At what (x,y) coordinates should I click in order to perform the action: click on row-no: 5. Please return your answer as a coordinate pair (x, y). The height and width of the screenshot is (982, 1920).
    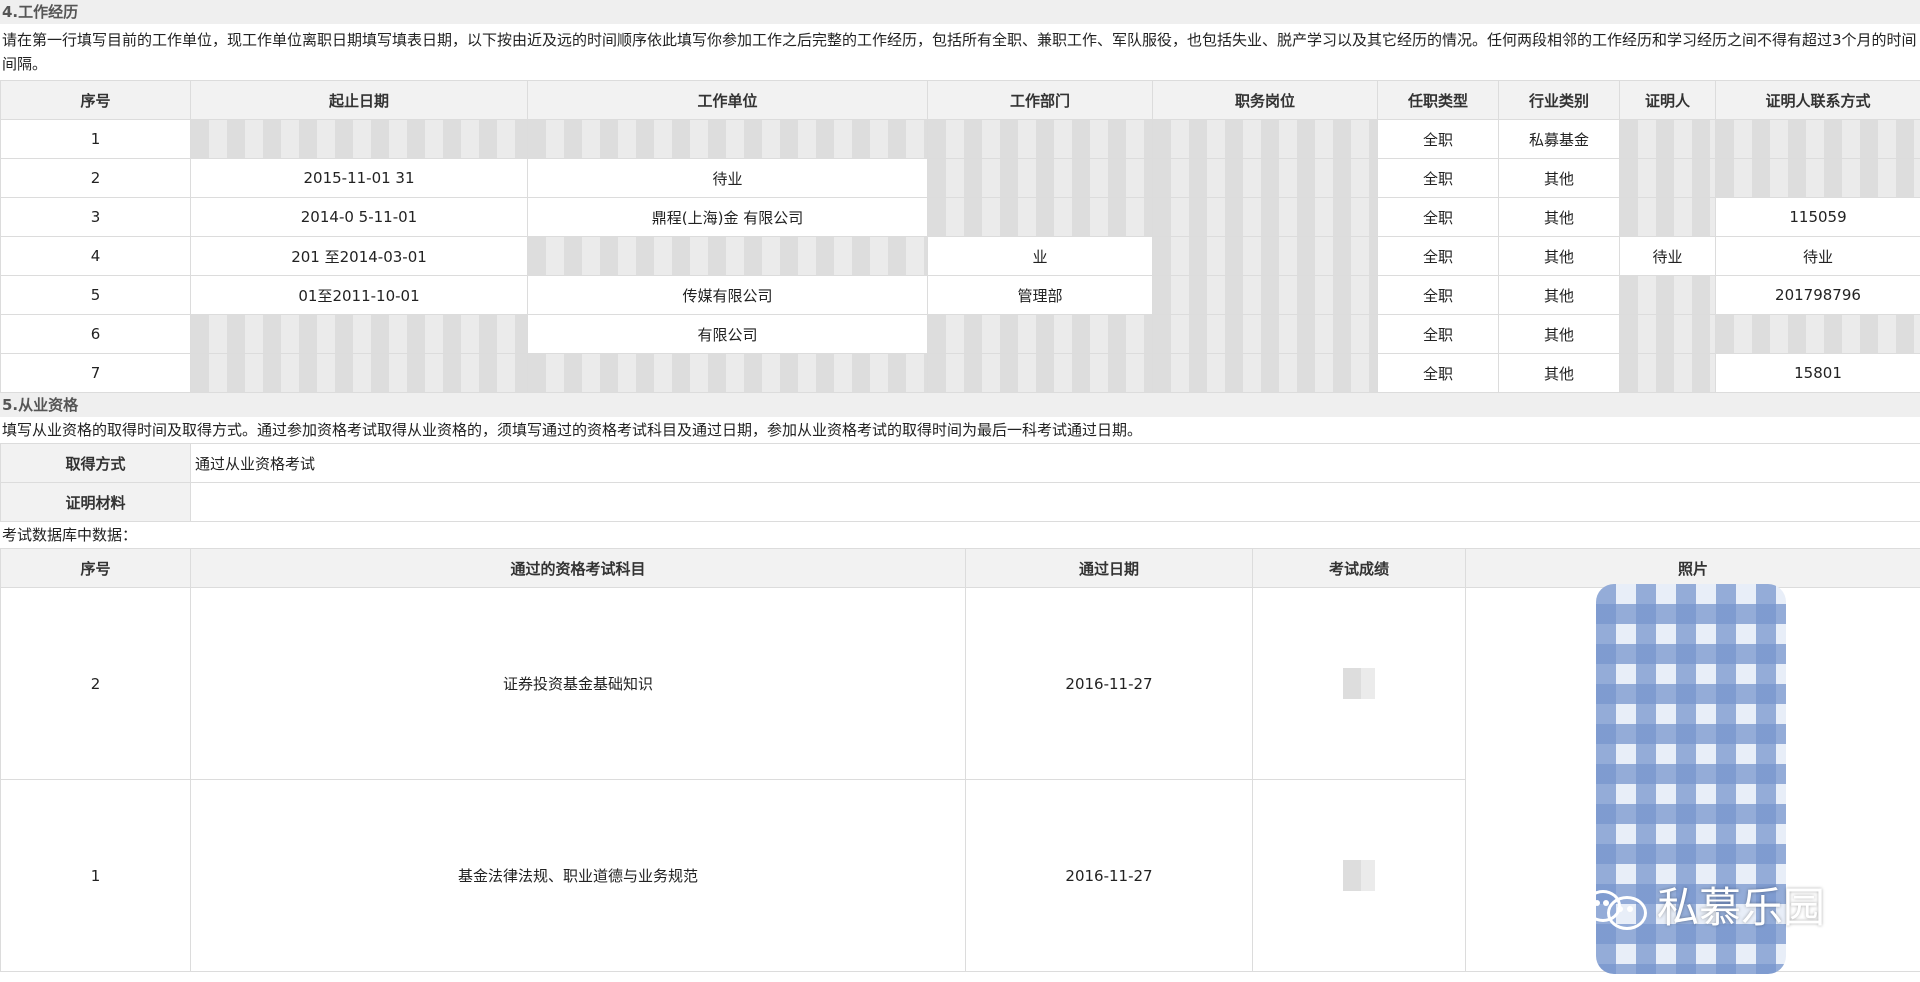
    Looking at the image, I should click on (95, 295).